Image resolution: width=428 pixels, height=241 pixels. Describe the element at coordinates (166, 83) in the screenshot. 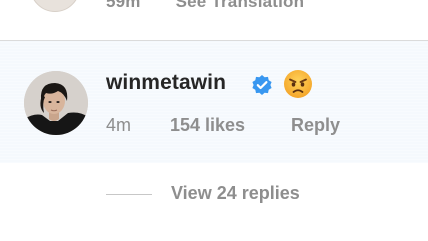

I see `comment-username: winmetawin` at that location.